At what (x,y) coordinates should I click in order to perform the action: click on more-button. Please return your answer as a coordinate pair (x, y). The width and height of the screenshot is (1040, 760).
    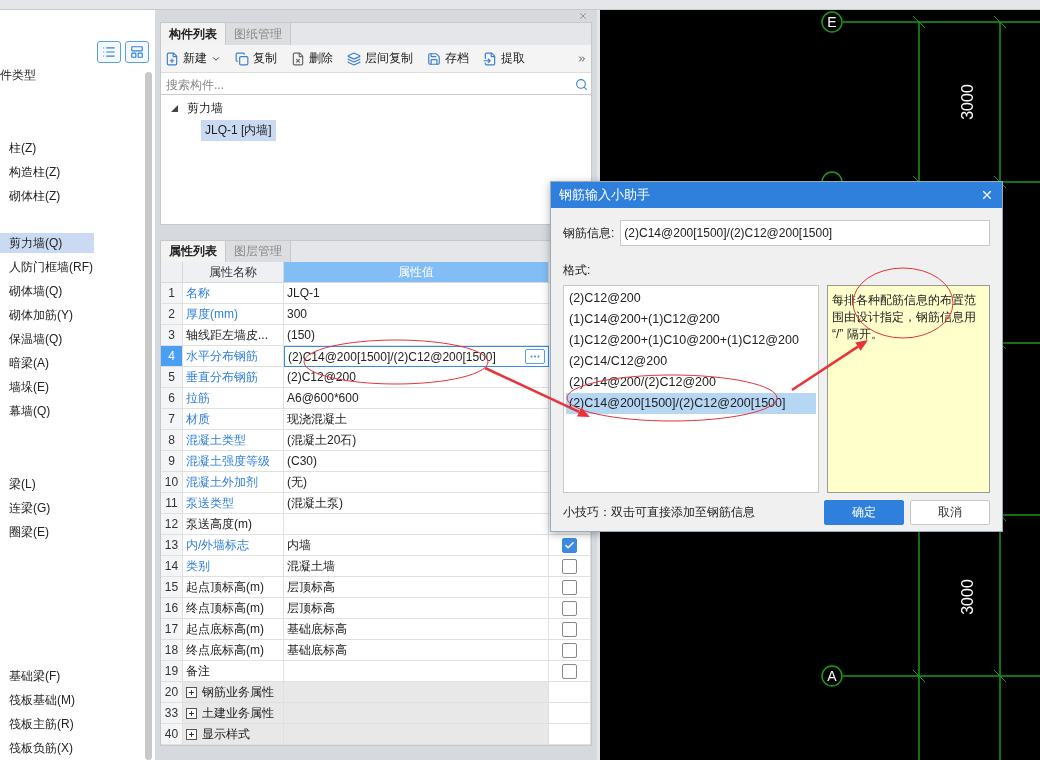
    Looking at the image, I should click on (535, 356).